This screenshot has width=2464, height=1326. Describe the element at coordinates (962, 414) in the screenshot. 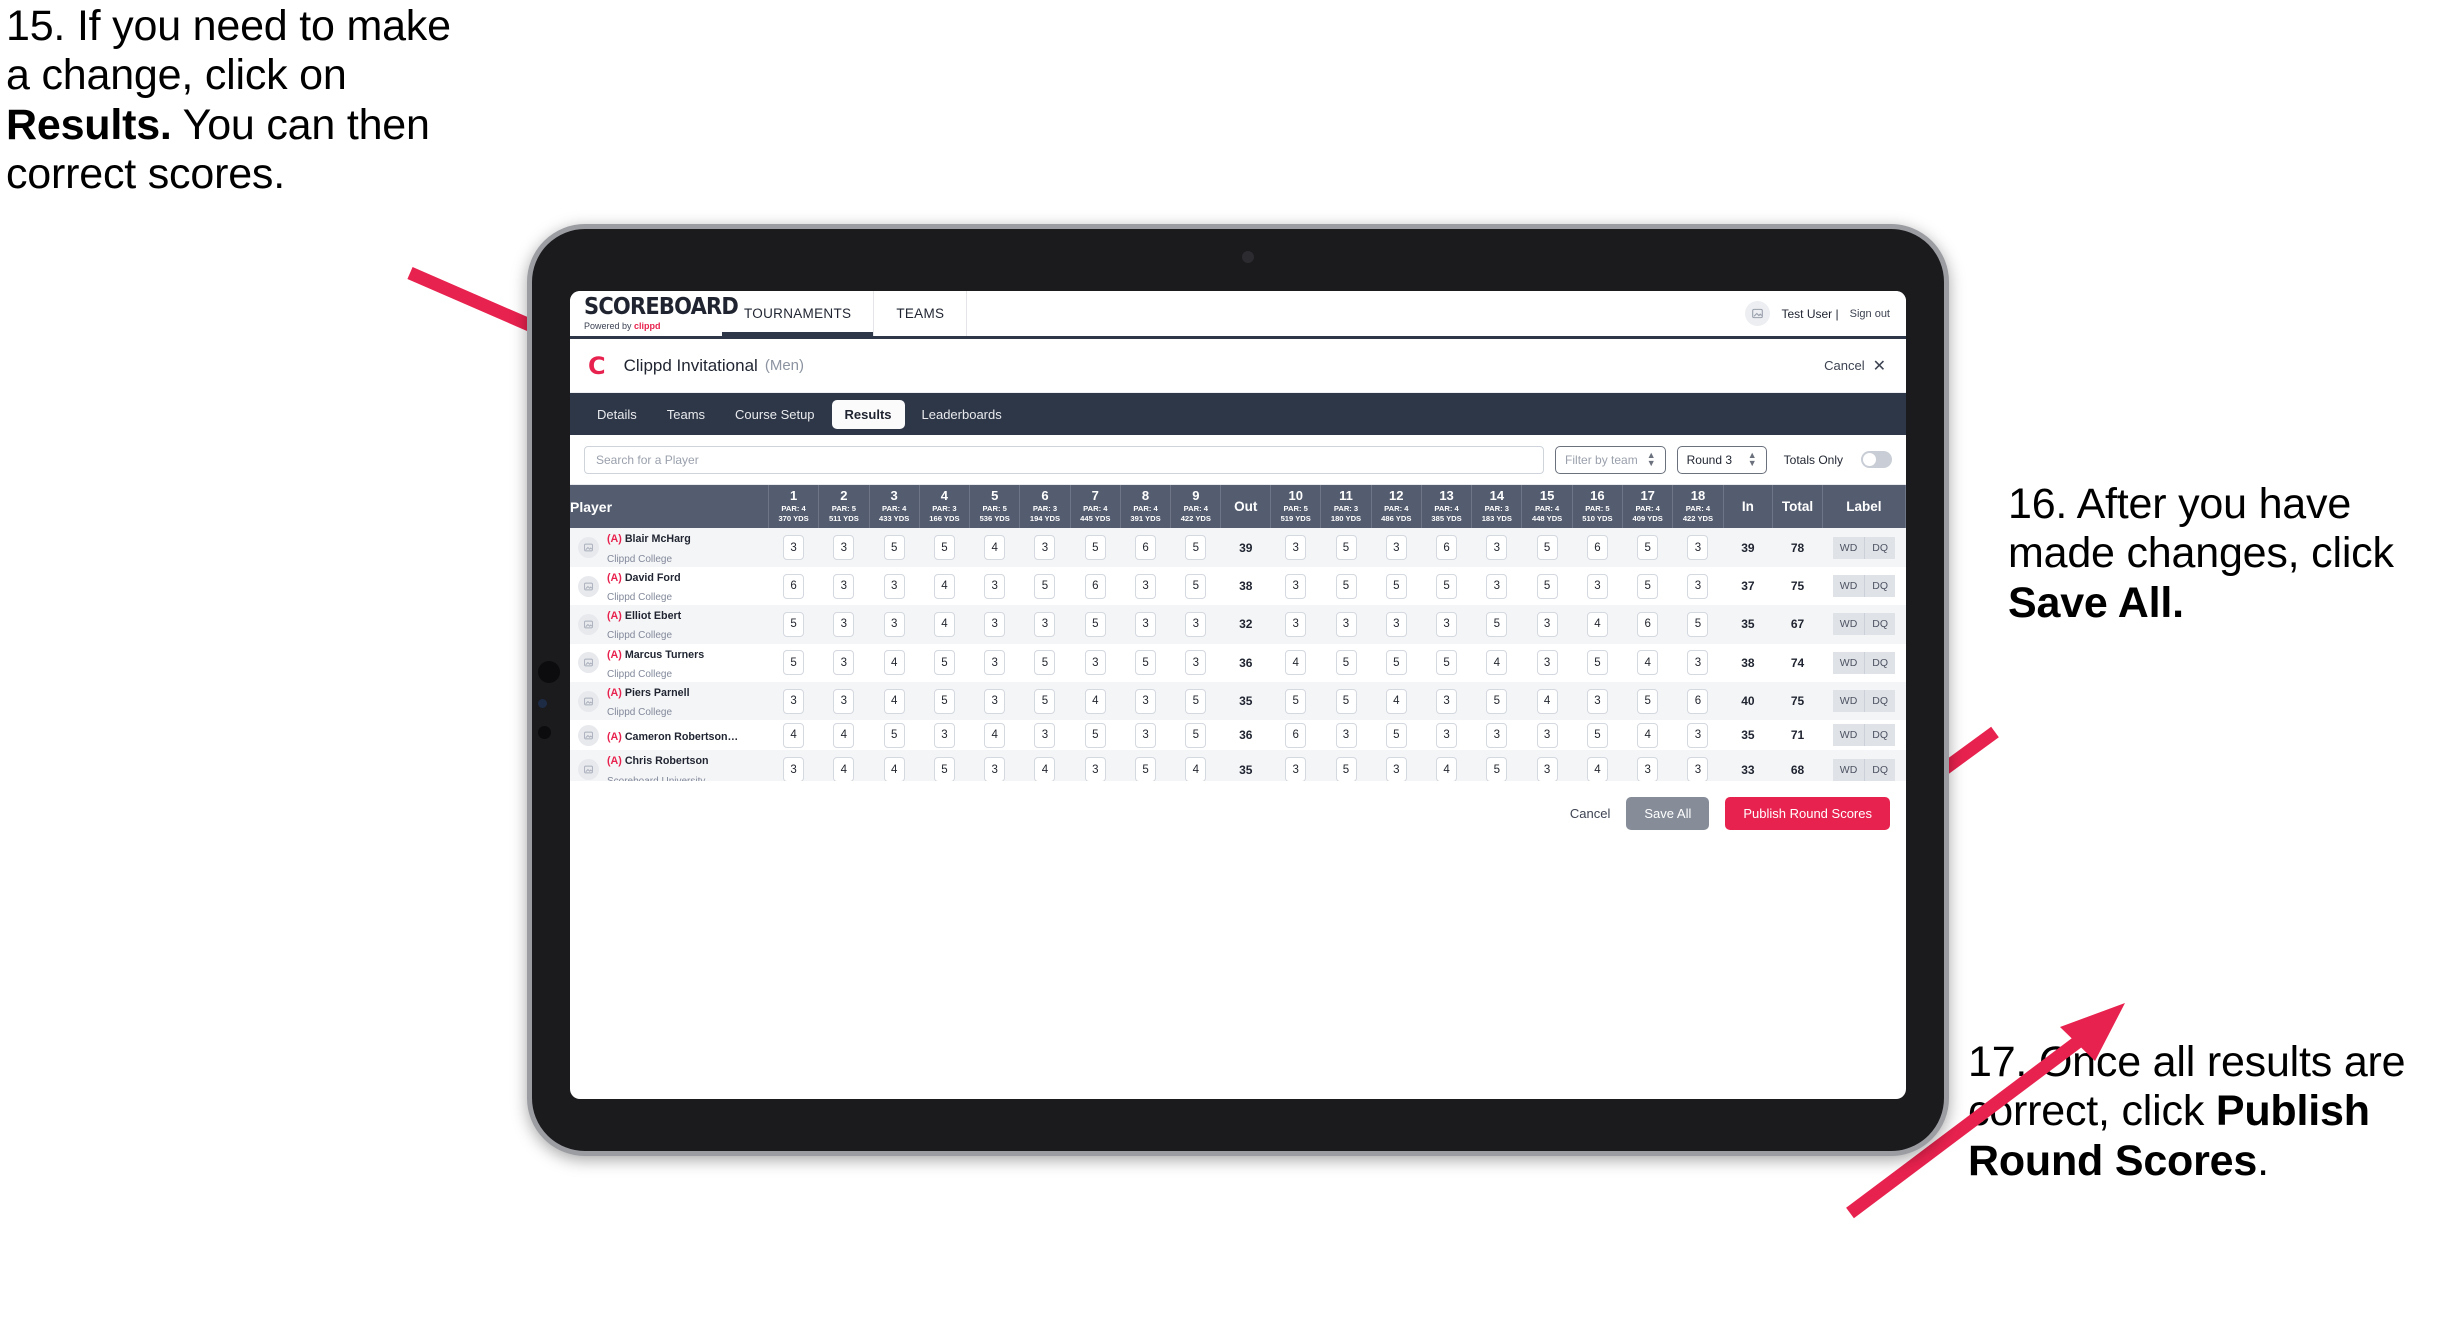

I see `tab-leaderboards: Leaderboards` at that location.